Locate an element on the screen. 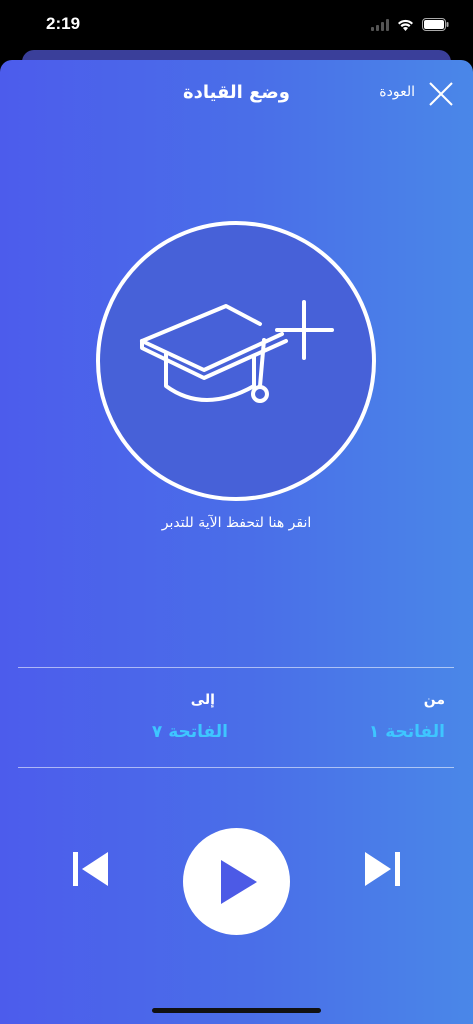  from-value: الفاتحة ١ is located at coordinates (407, 732).